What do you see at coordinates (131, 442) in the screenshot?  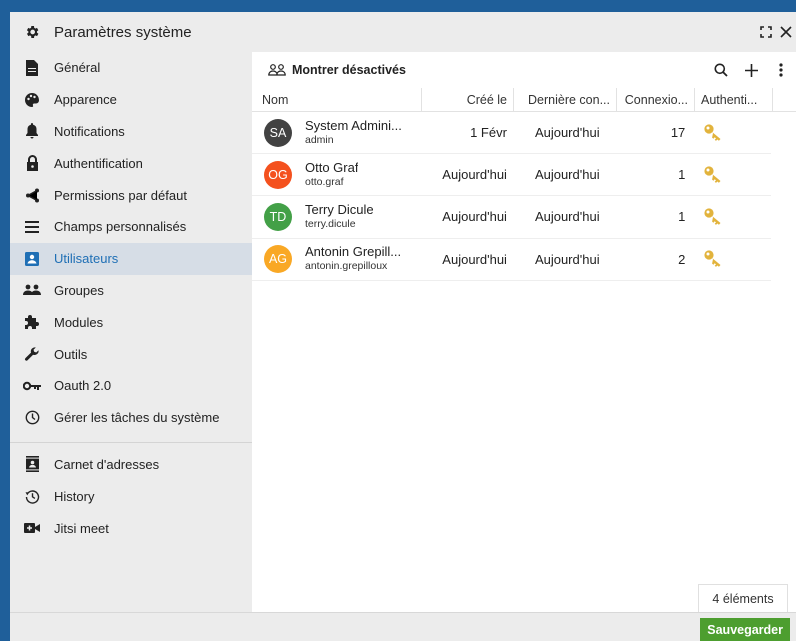 I see `sidebar-divider` at bounding box center [131, 442].